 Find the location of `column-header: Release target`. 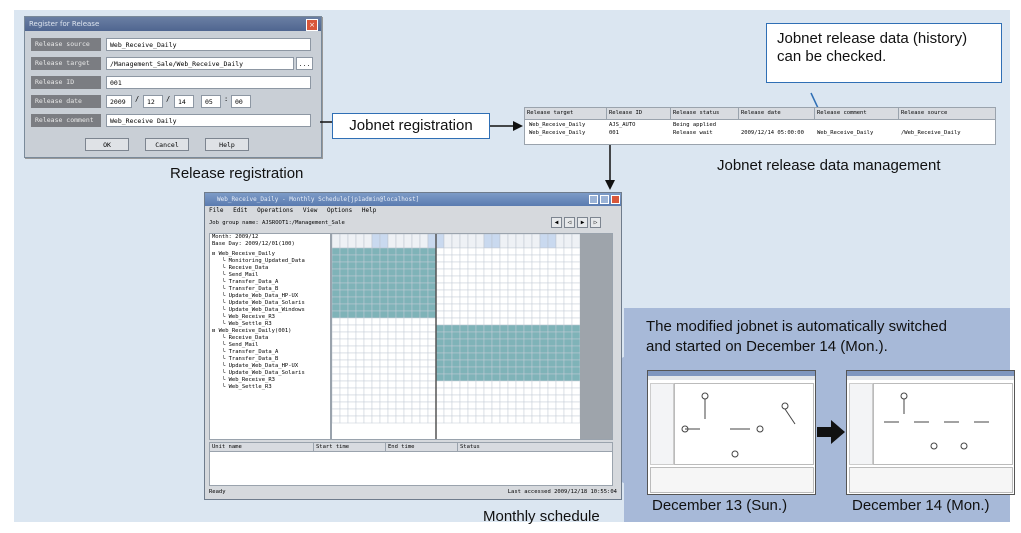

column-header: Release target is located at coordinates (566, 113).